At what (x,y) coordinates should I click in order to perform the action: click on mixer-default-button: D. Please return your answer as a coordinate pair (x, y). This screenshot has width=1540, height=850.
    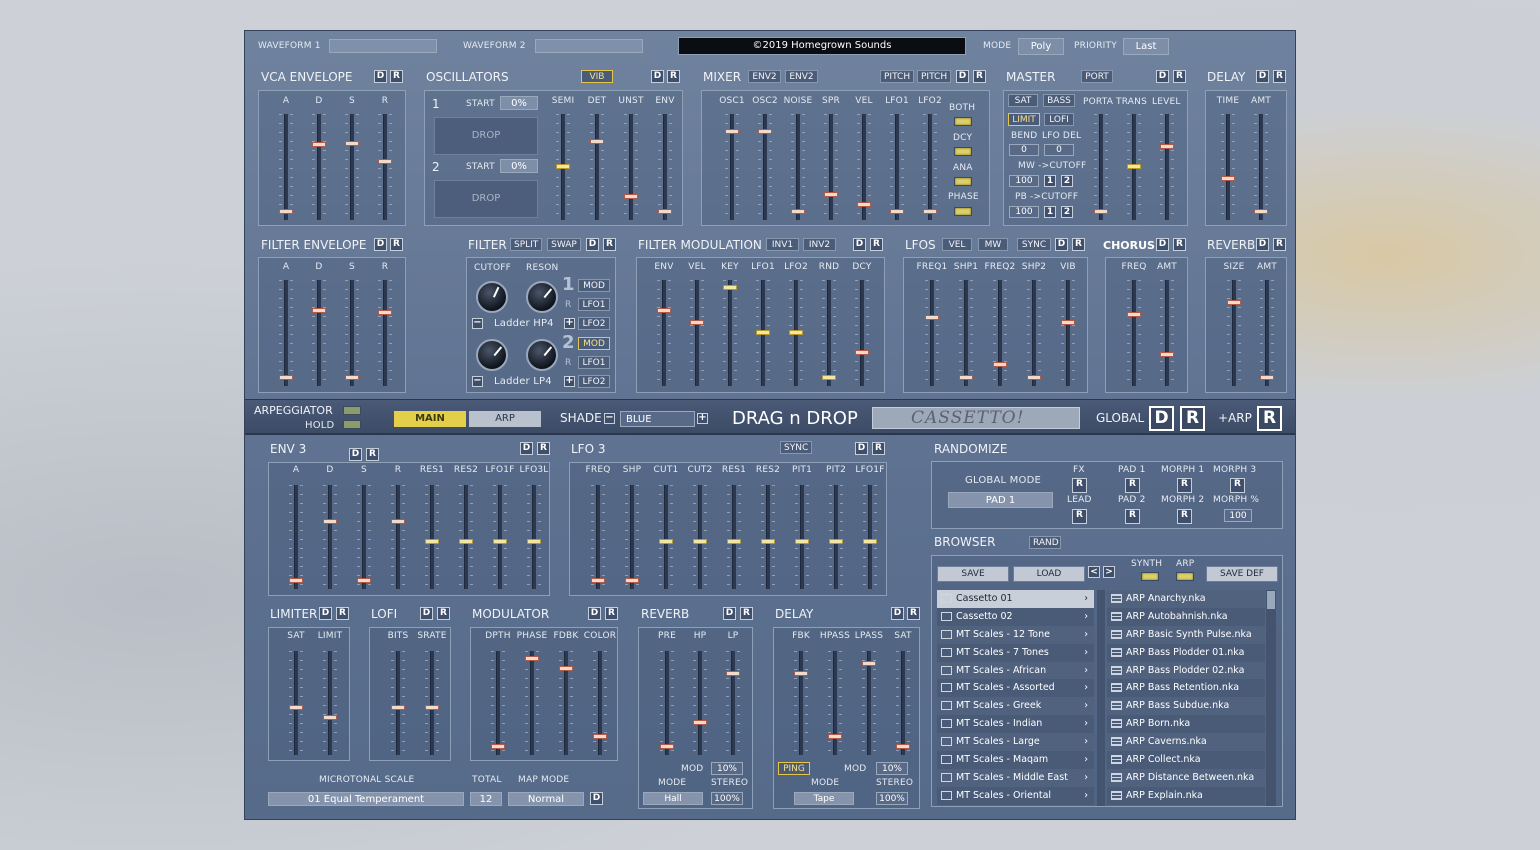
    Looking at the image, I should click on (962, 76).